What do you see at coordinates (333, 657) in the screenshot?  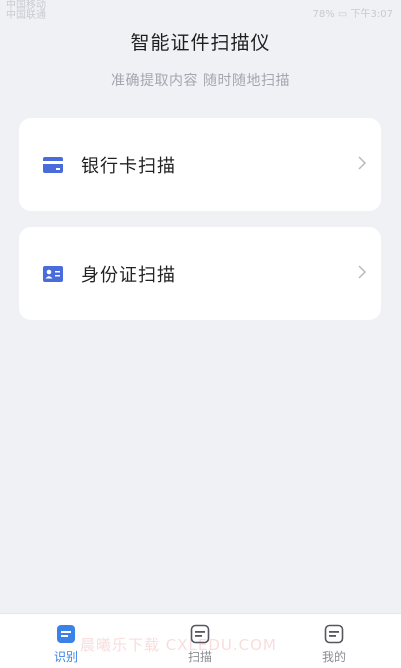 I see `tab-mine-label: 我的` at bounding box center [333, 657].